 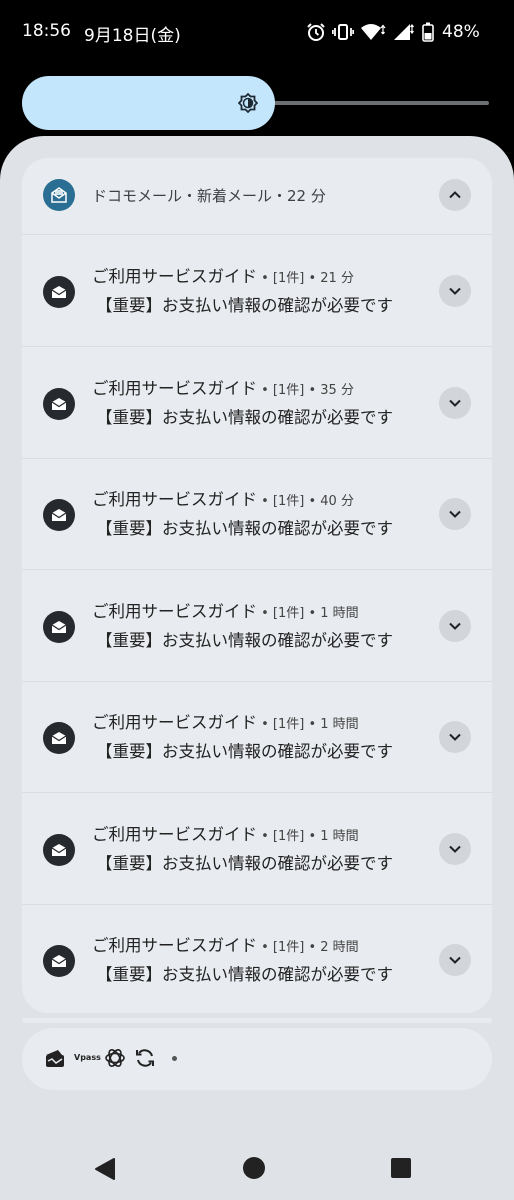 I want to click on notification-title: ご利用サービスガイド • [1件] • 40 分, so click(x=223, y=498).